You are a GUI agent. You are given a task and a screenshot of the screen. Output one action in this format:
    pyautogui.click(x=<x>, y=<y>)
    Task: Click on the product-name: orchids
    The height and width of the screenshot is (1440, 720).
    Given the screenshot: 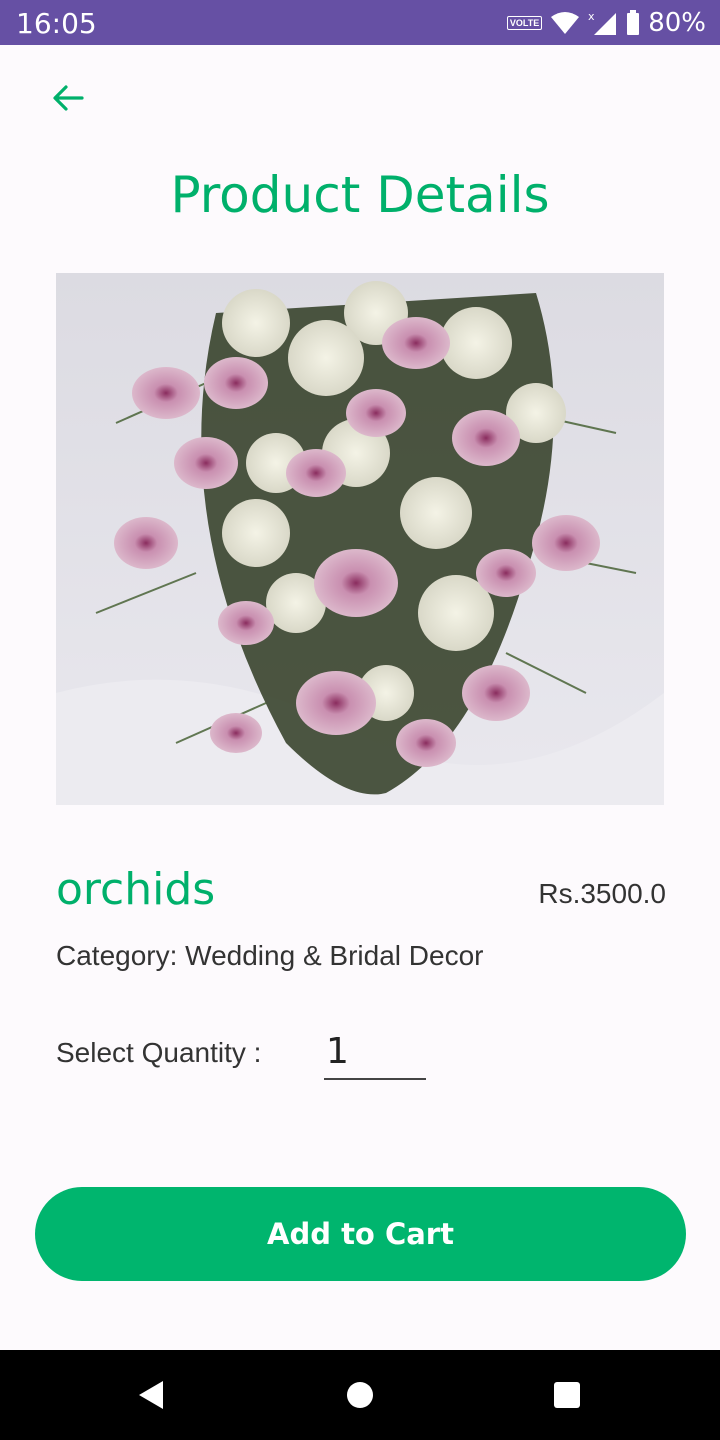 What is the action you would take?
    pyautogui.click(x=136, y=889)
    